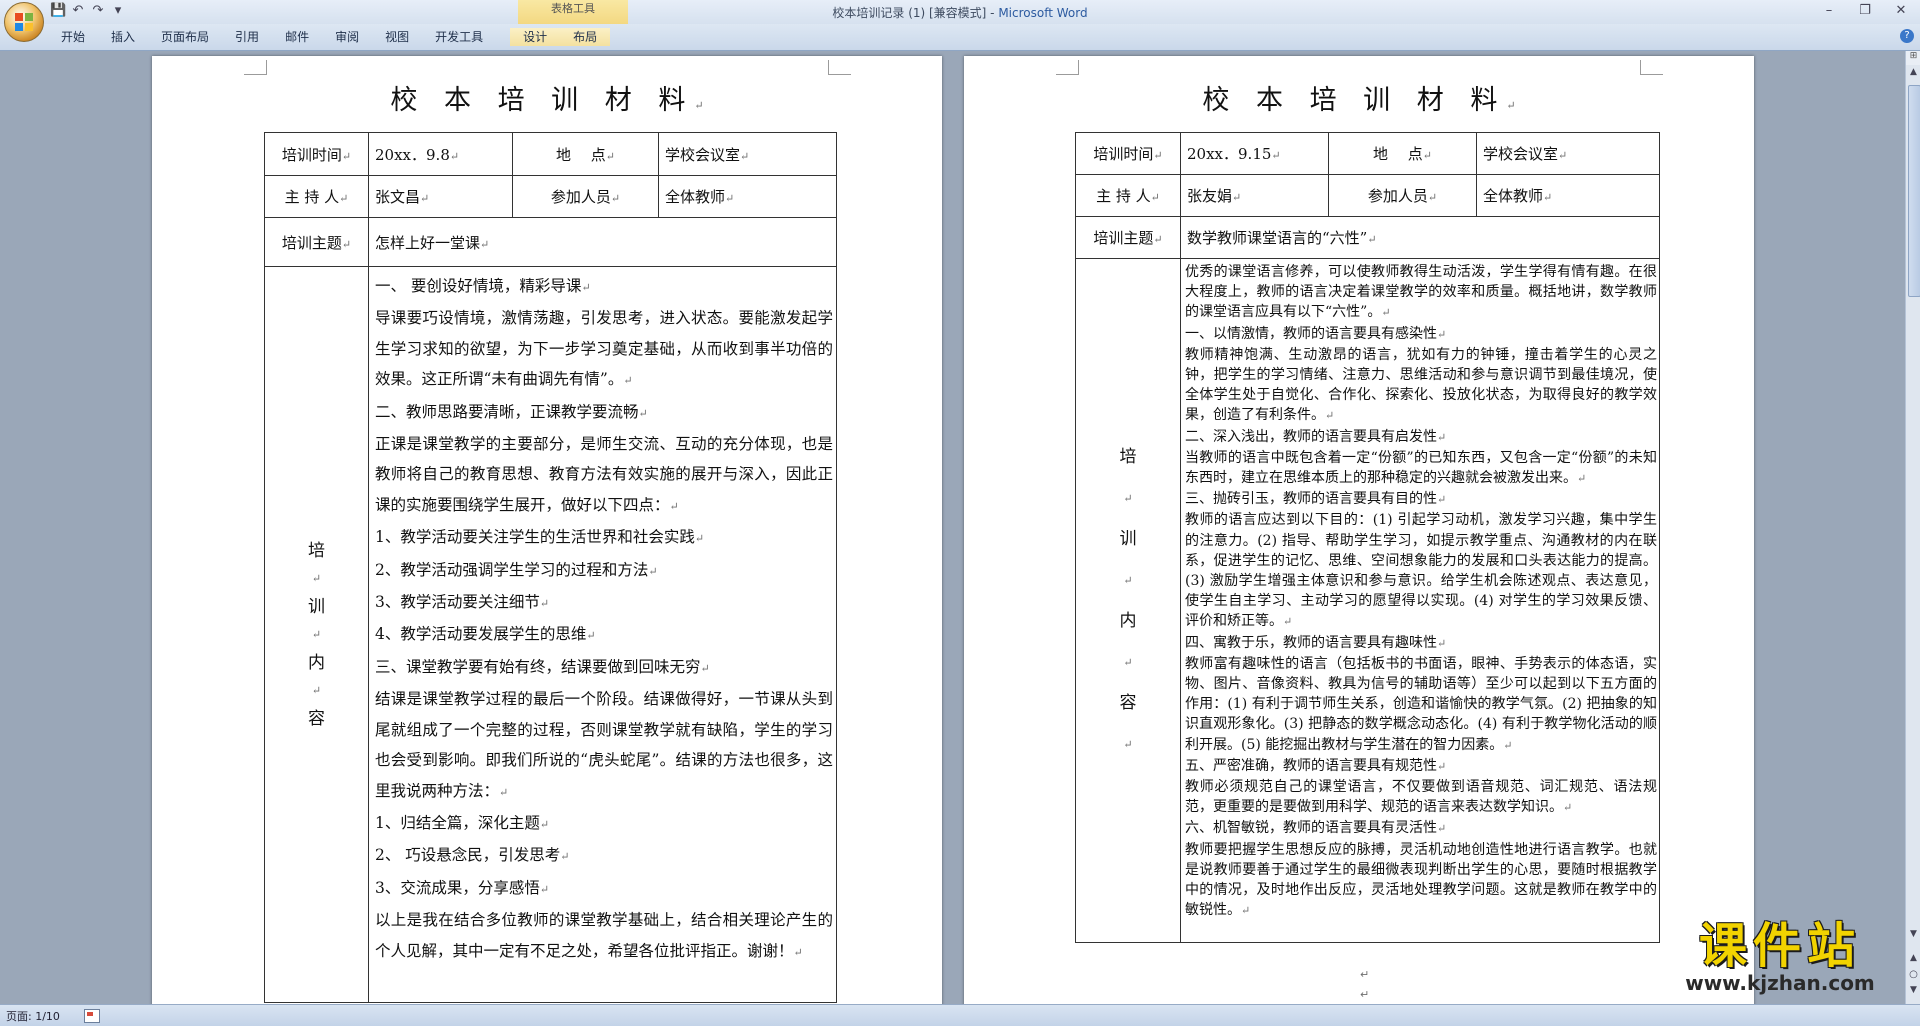 The image size is (1920, 1026). I want to click on content-paragraph: 2、教学活动强调学生学习的过程和方法↵, so click(516, 569).